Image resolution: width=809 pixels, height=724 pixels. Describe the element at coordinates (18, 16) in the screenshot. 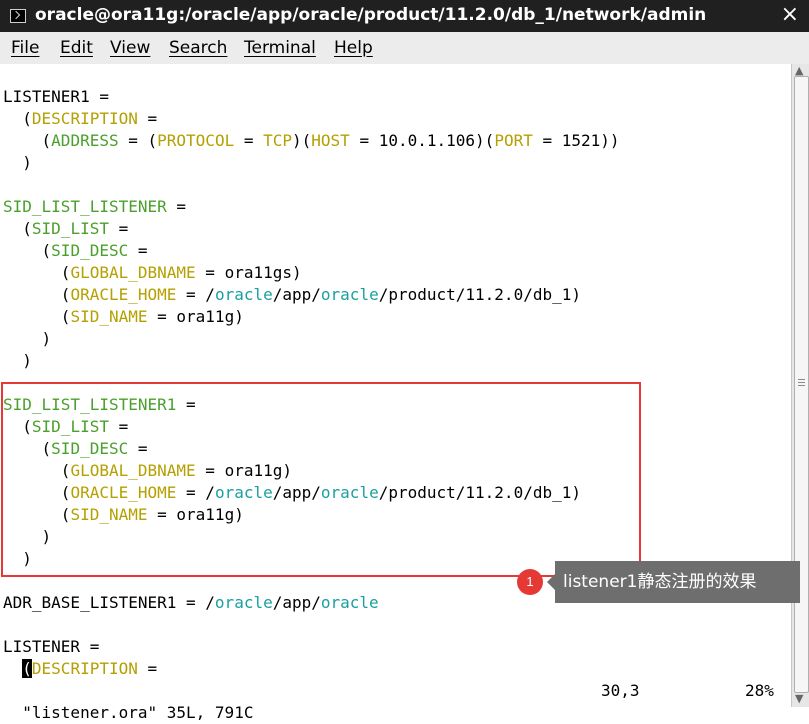

I see `terminal-icon` at that location.